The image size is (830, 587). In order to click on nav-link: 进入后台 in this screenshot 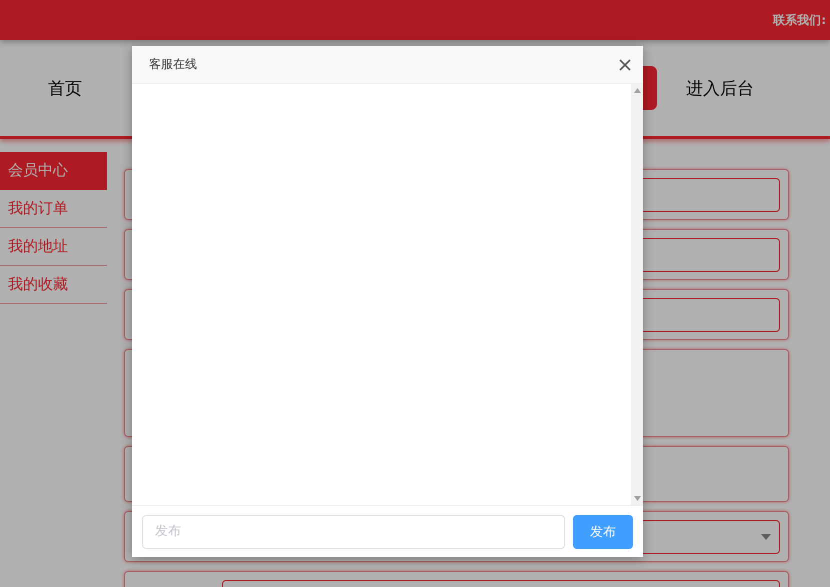, I will do `click(720, 88)`.